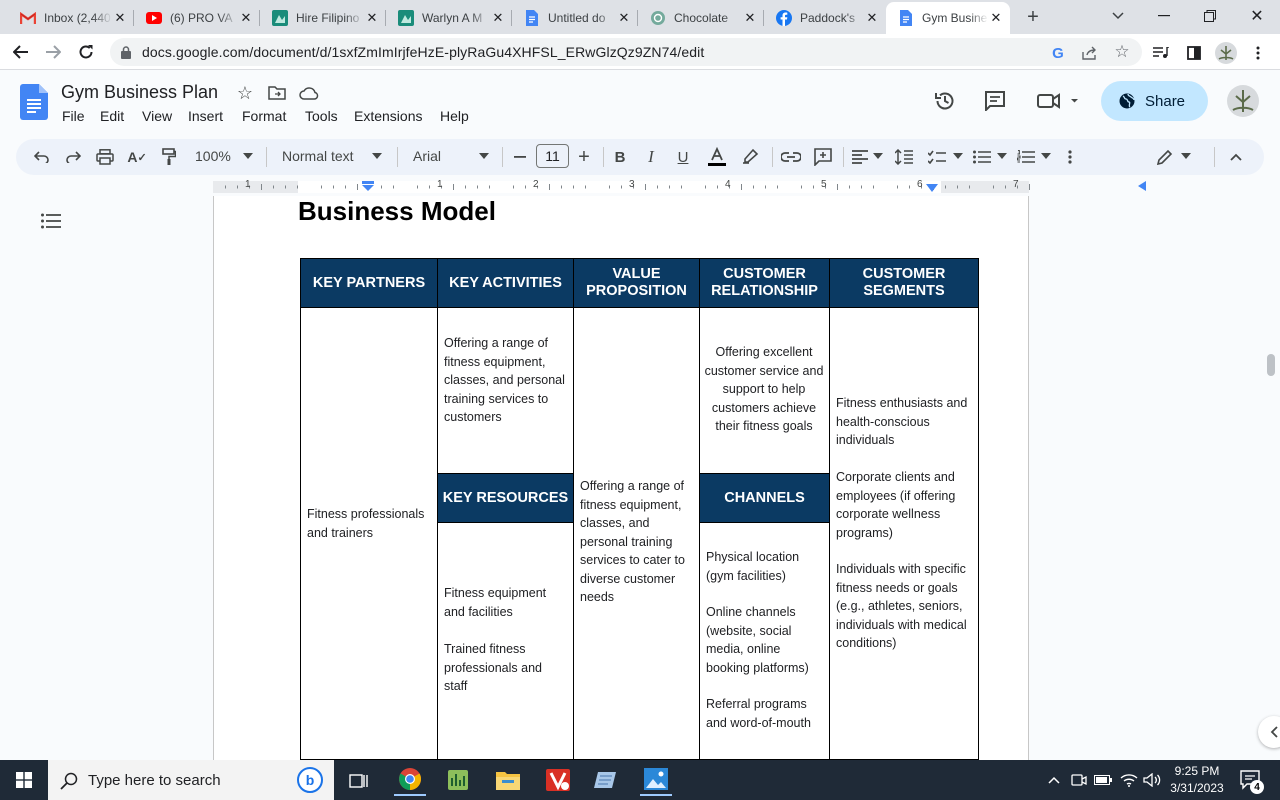 Image resolution: width=1280 pixels, height=800 pixels. What do you see at coordinates (73, 116) in the screenshot?
I see `menu-file: File` at bounding box center [73, 116].